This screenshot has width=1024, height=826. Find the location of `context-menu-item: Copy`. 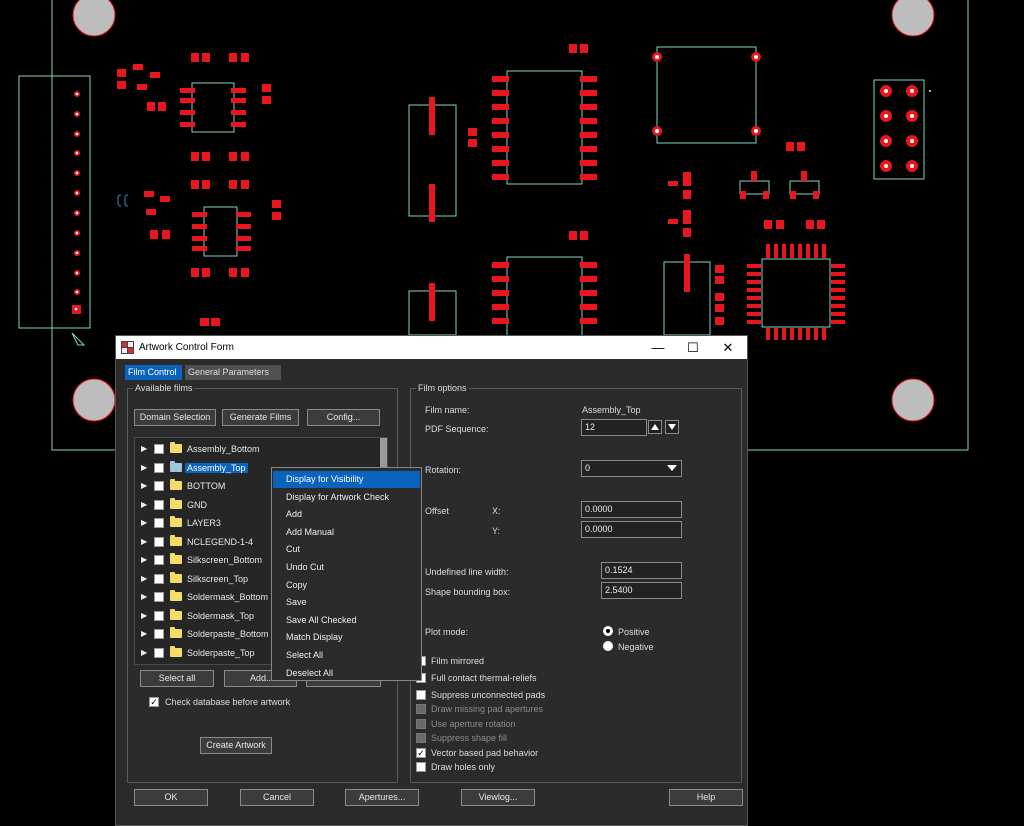

context-menu-item: Copy is located at coordinates (346, 585).